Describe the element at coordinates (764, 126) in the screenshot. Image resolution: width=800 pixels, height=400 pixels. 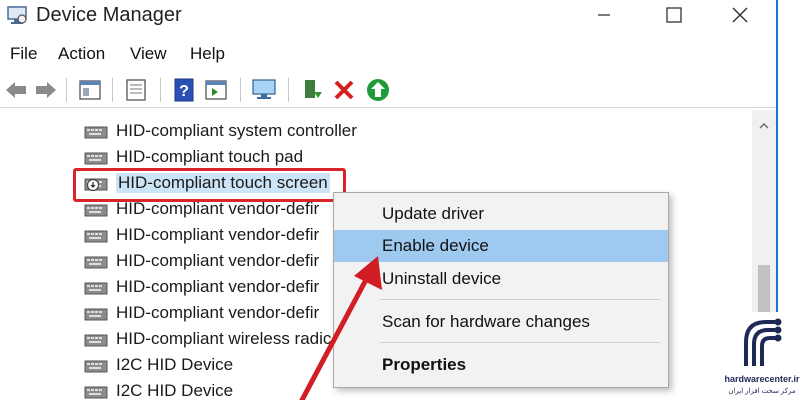
I see `scroll-up-icon` at that location.